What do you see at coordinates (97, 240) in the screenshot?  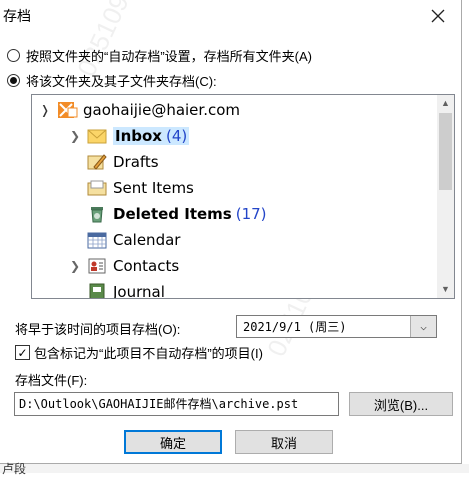 I see `calendar-icon` at bounding box center [97, 240].